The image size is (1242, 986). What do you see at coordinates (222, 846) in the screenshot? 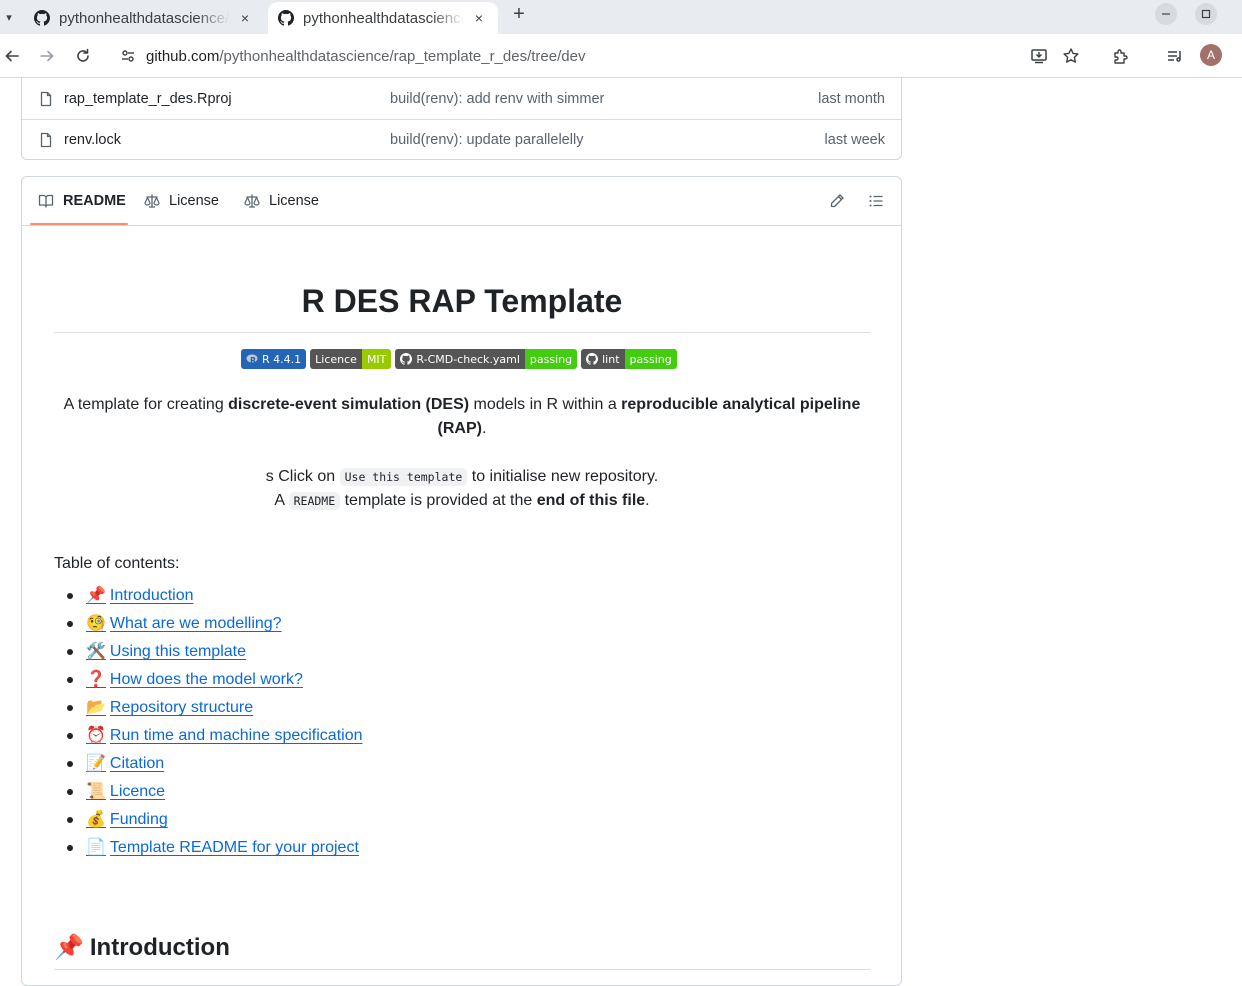
I see `toc-link-template-readme: 📄 Template README for your project` at bounding box center [222, 846].